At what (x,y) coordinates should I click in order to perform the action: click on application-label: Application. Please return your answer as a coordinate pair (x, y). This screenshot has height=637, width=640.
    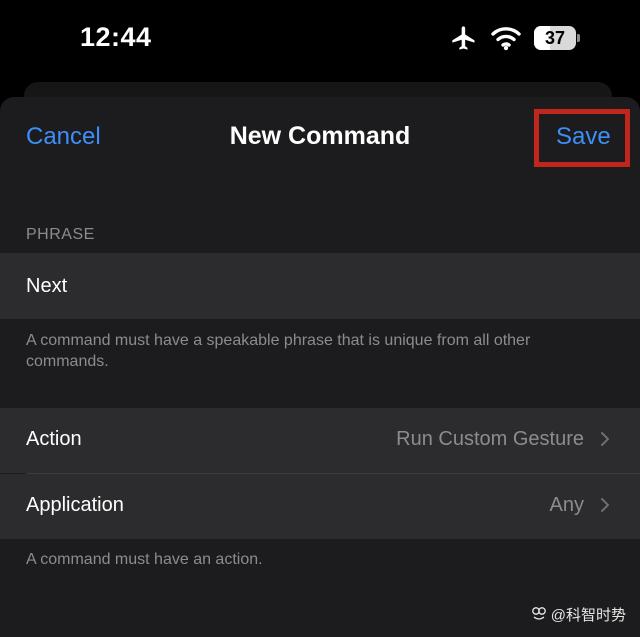
    Looking at the image, I should click on (75, 505).